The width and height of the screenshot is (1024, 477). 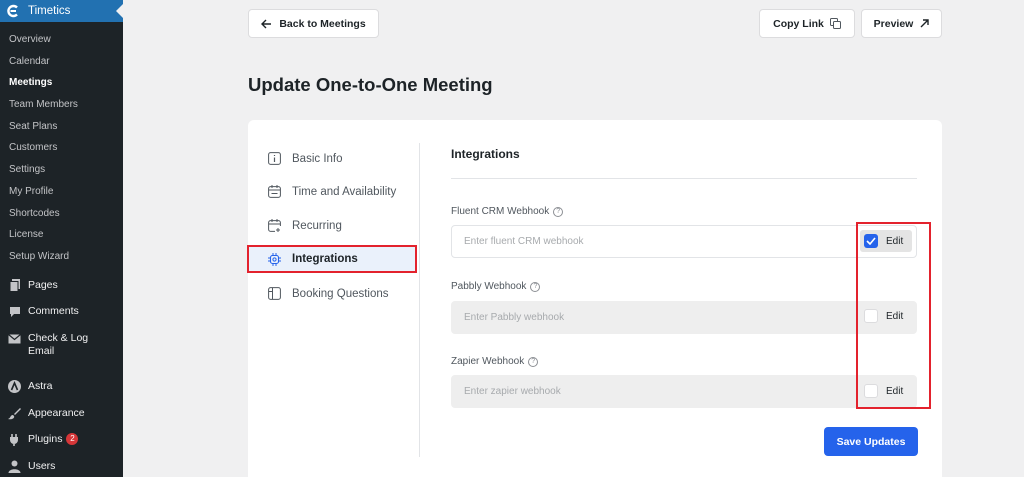 What do you see at coordinates (14, 285) in the screenshot?
I see `pages-icon` at bounding box center [14, 285].